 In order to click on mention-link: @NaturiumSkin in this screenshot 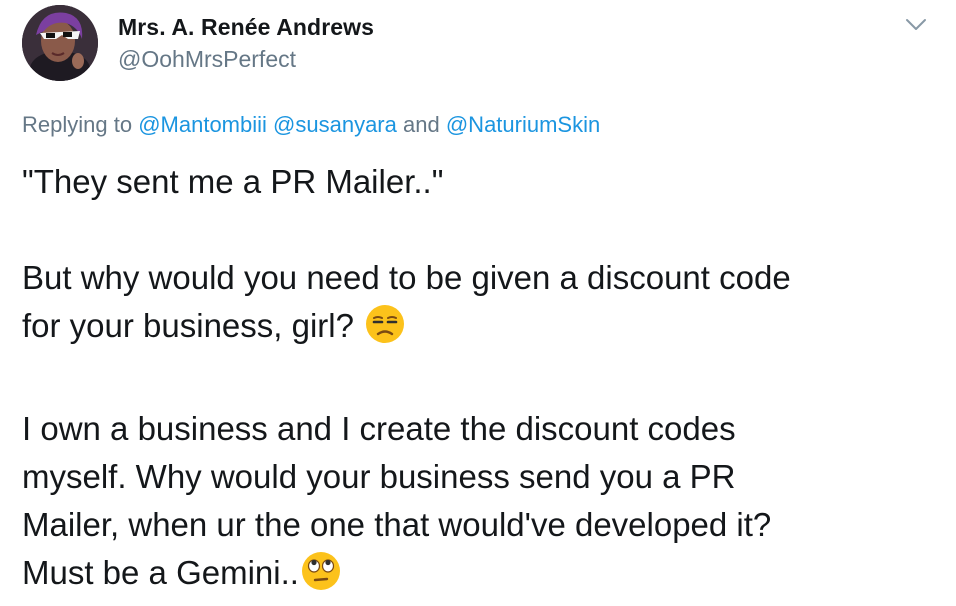, I will do `click(523, 124)`.